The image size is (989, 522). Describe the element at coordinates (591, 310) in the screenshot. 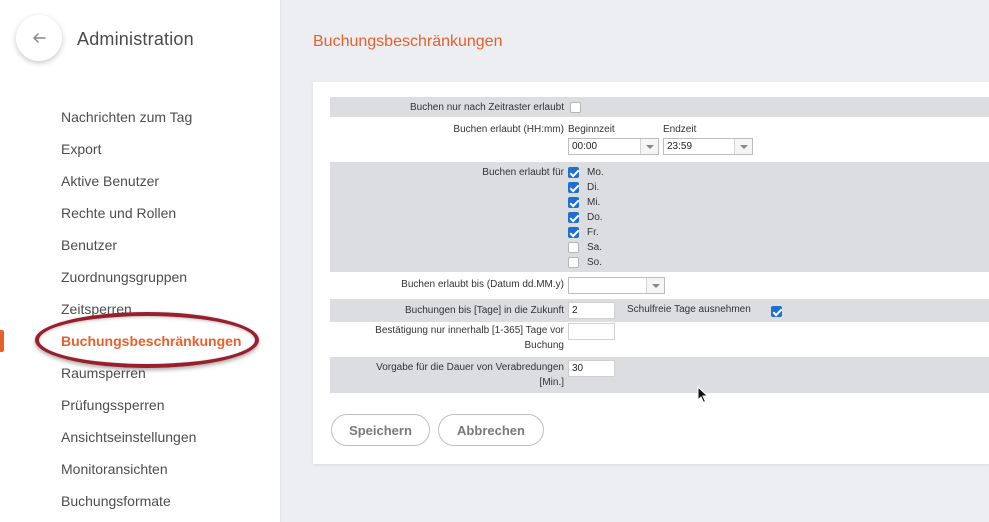

I see `zukunft-input: 2` at that location.